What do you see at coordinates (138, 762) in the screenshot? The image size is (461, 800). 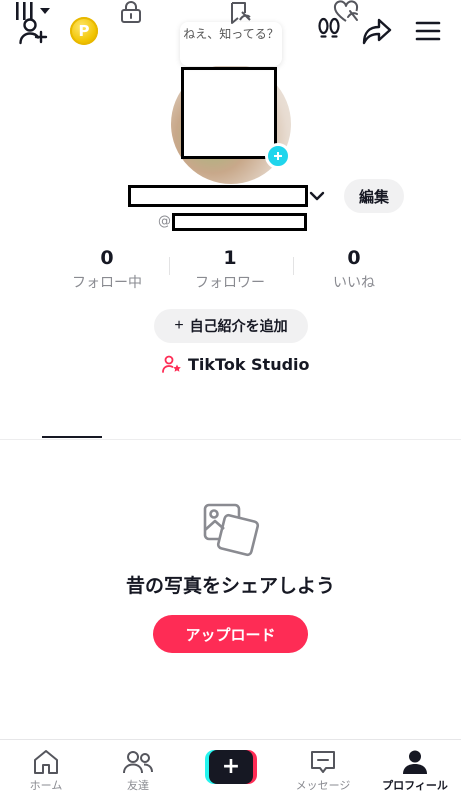 I see `friends-icon` at bounding box center [138, 762].